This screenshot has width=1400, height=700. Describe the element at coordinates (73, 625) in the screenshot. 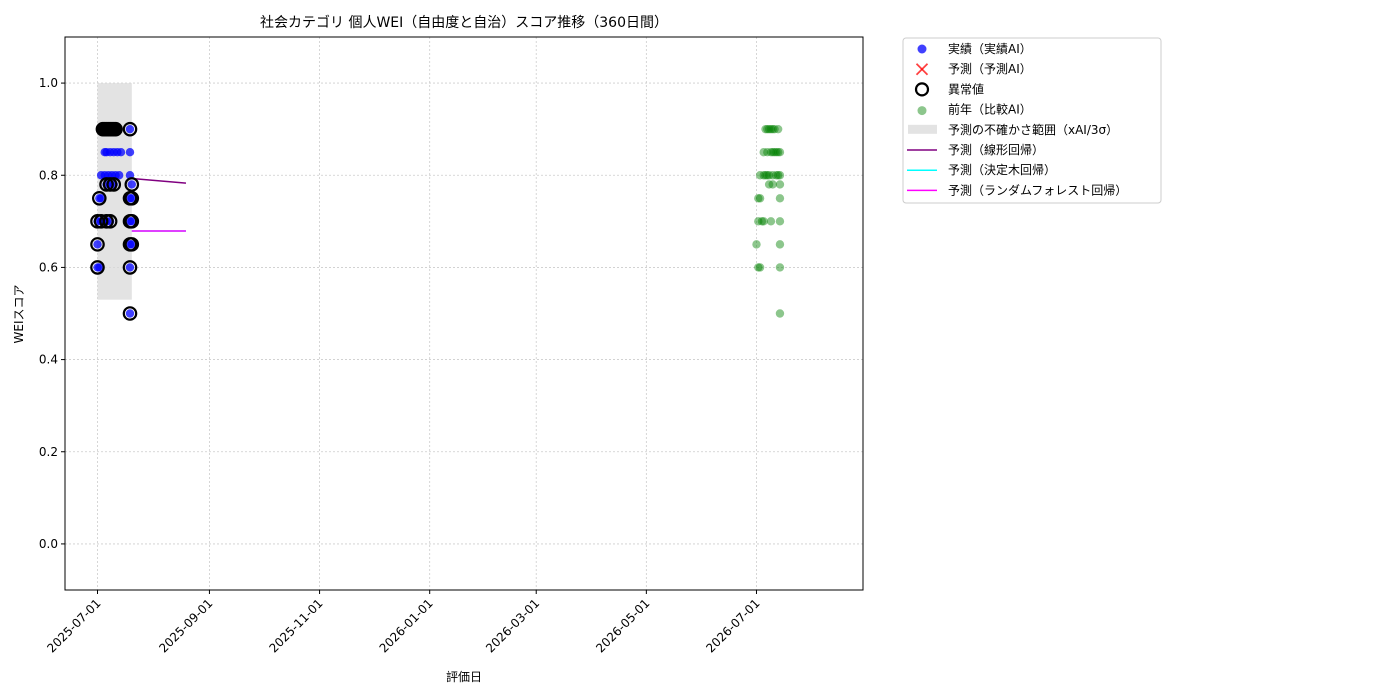

I see `x-tick-label: 2025-07-01` at that location.